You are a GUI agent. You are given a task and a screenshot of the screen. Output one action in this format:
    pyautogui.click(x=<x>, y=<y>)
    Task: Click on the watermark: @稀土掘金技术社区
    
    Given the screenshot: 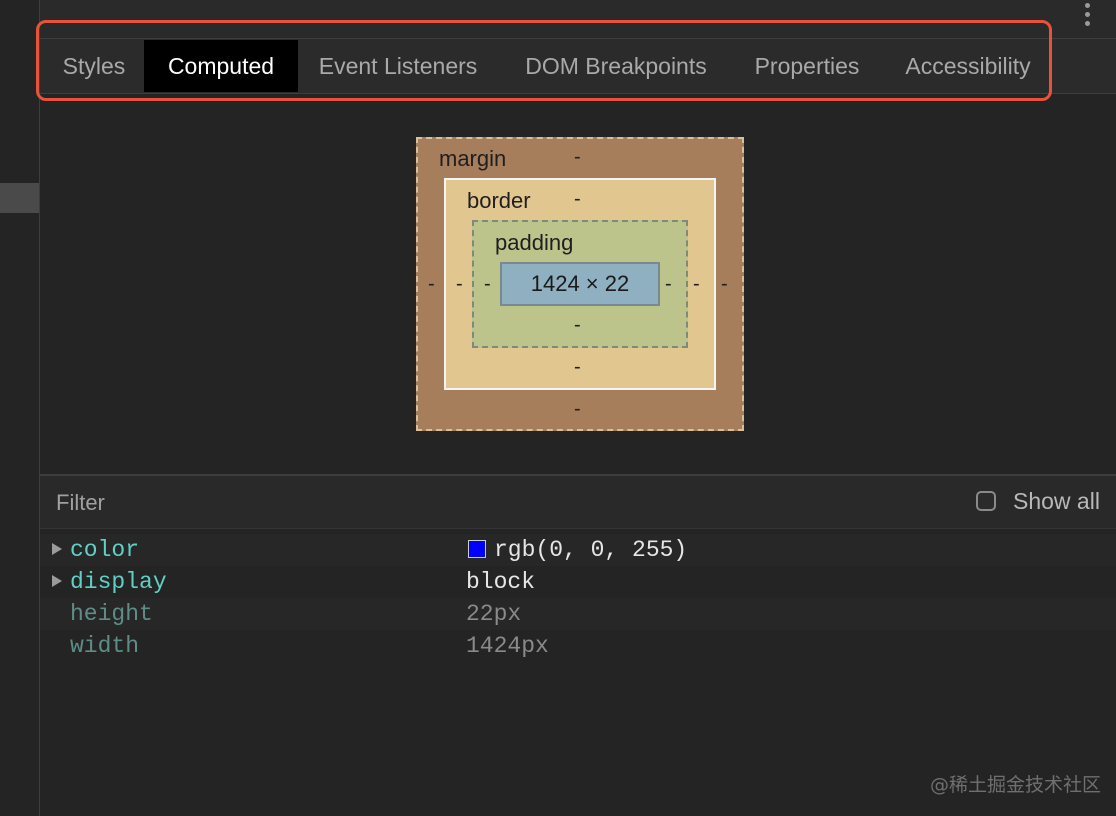 What is the action you would take?
    pyautogui.click(x=1016, y=785)
    